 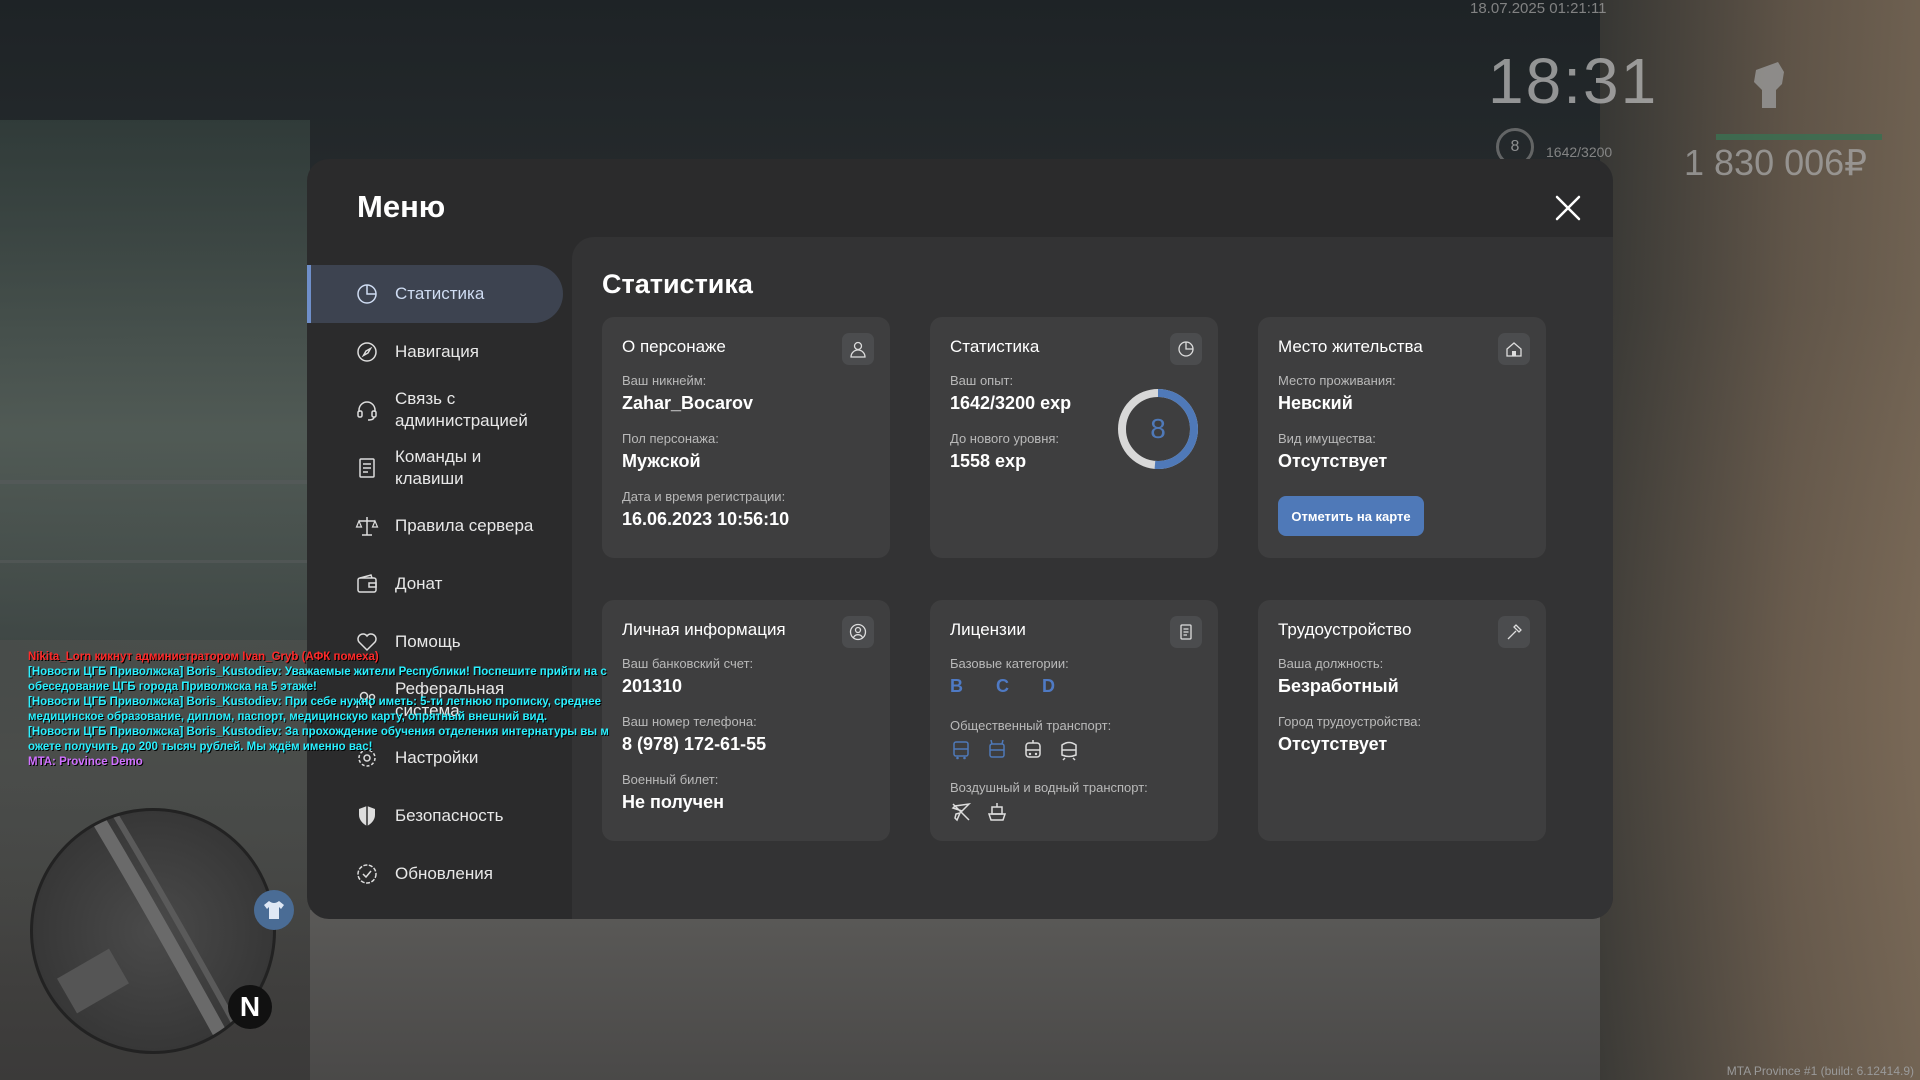 What do you see at coordinates (85, 762) in the screenshot?
I see `chat-line: MTA: Province Demo` at bounding box center [85, 762].